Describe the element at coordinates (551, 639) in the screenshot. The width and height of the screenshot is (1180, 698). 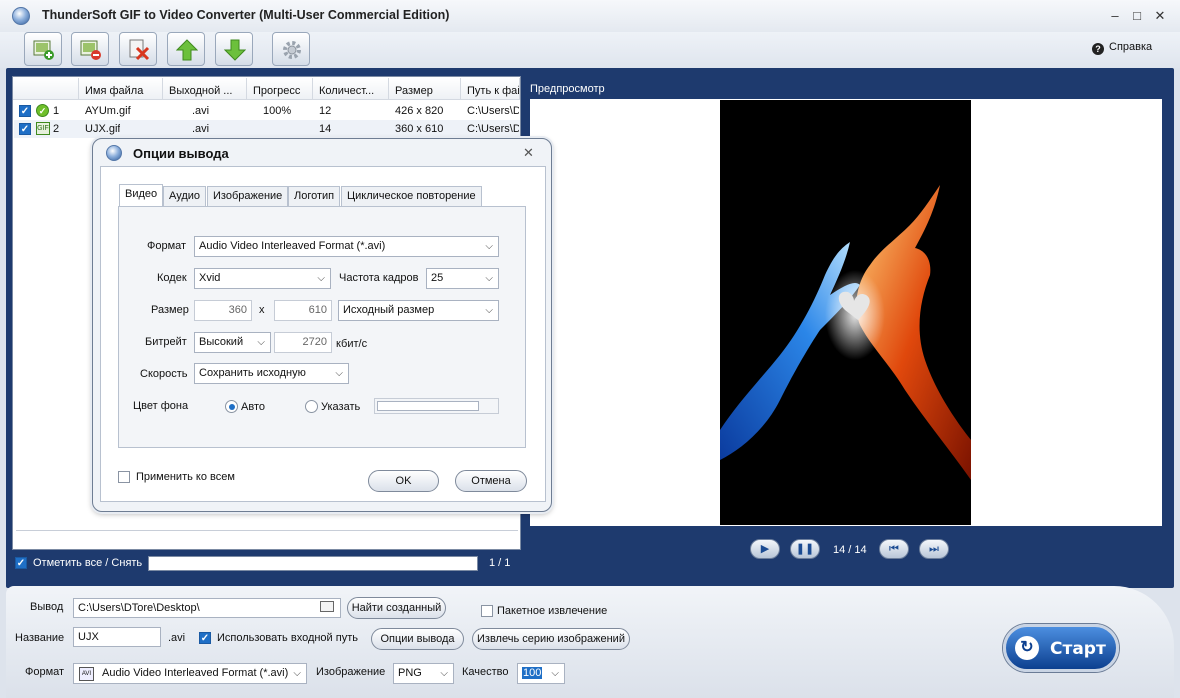
I see `extract-images-button: Извлечь серию изображений` at that location.